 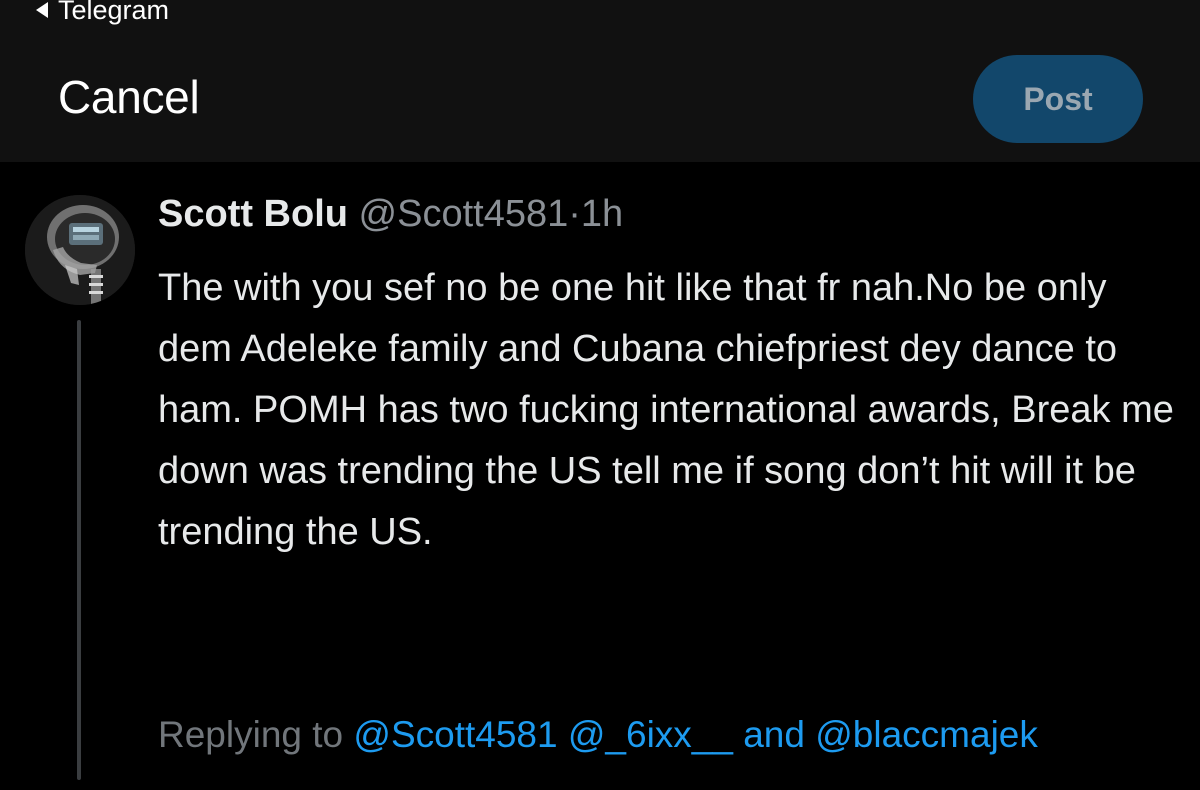 I want to click on avatar-xray-image, so click(x=80, y=250).